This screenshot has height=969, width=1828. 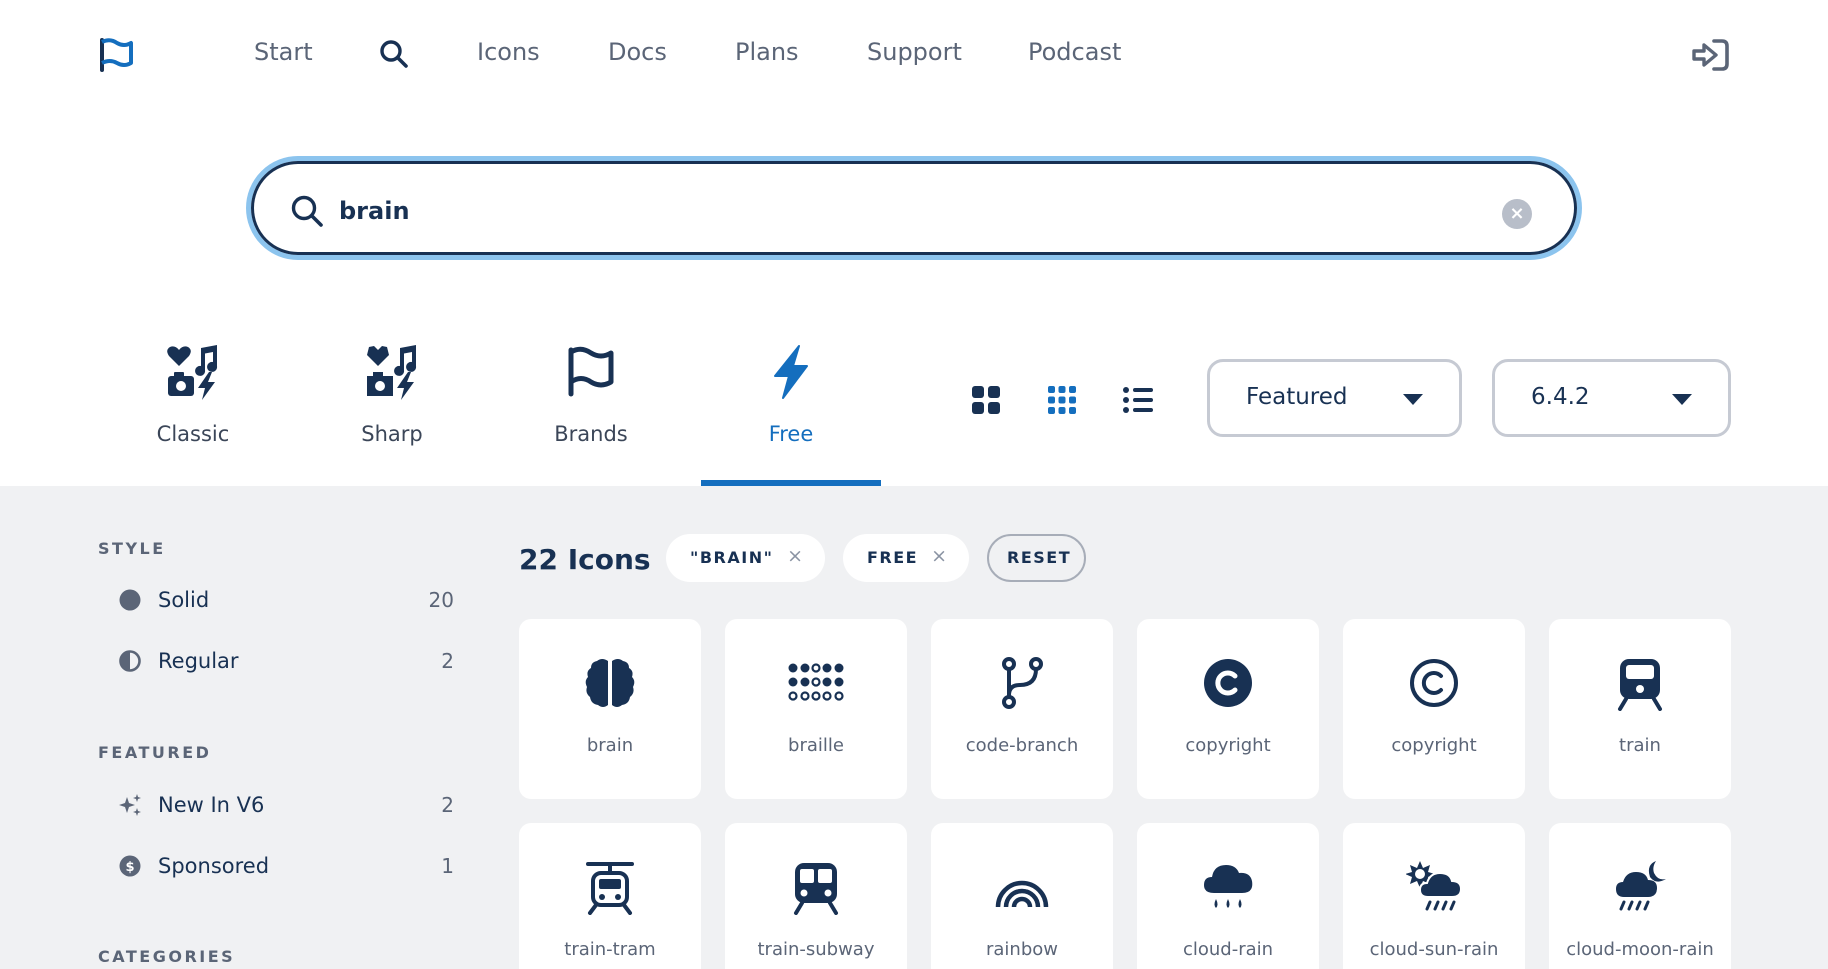 What do you see at coordinates (816, 889) in the screenshot?
I see `train-subway-icon` at bounding box center [816, 889].